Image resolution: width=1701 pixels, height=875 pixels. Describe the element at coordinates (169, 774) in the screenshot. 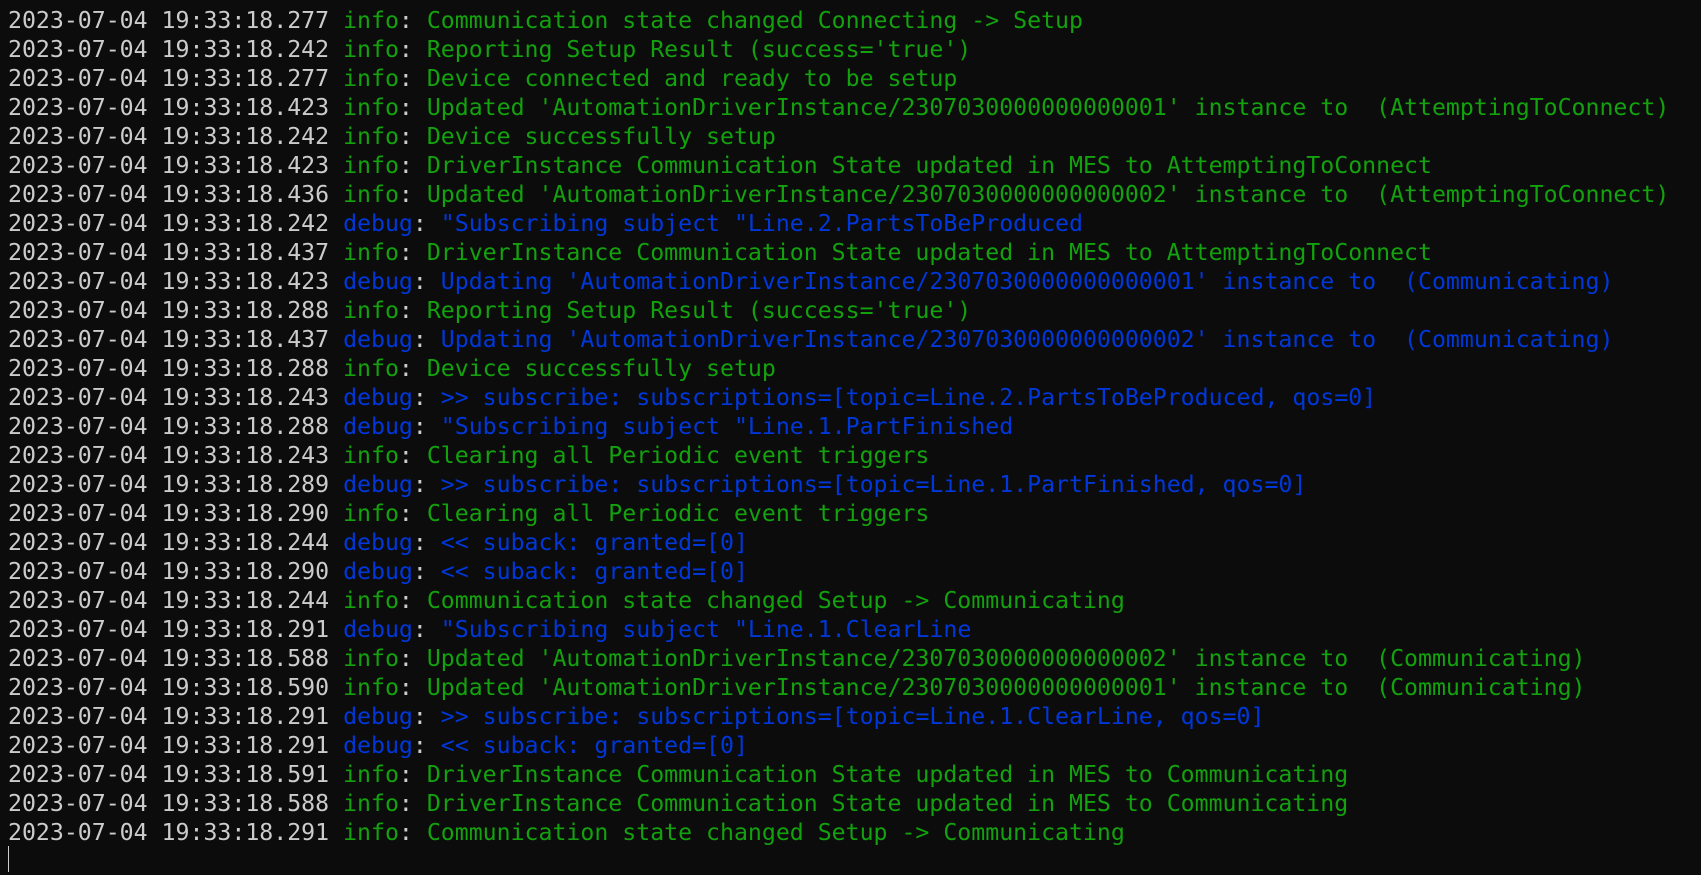

I see `log-timestamp: 2023-07-04 19:33:18.591` at that location.